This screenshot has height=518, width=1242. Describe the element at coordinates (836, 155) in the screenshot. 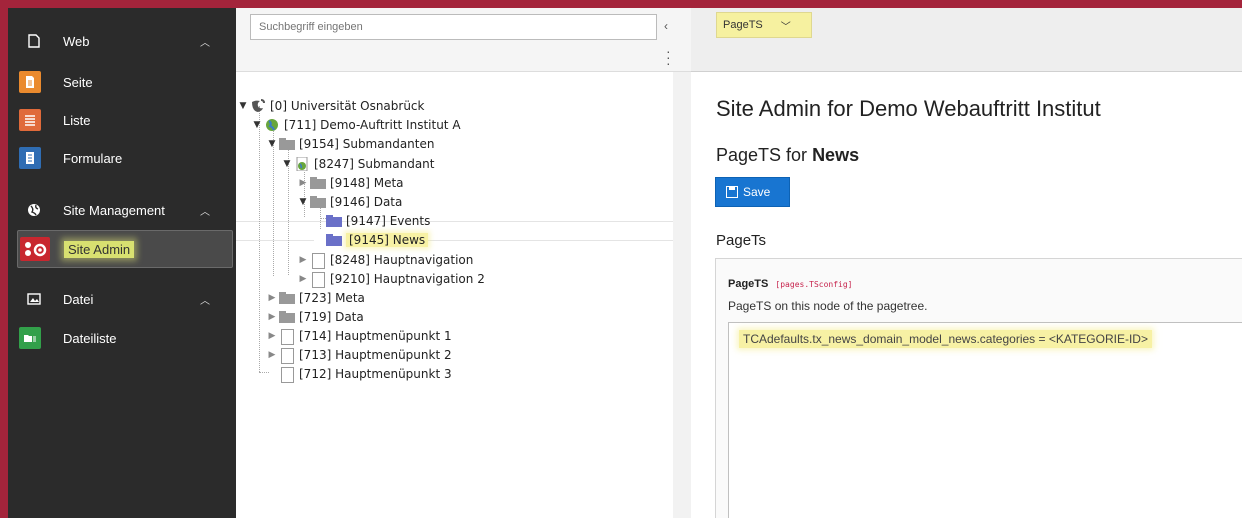

I see `subtitle-page-name: News` at that location.